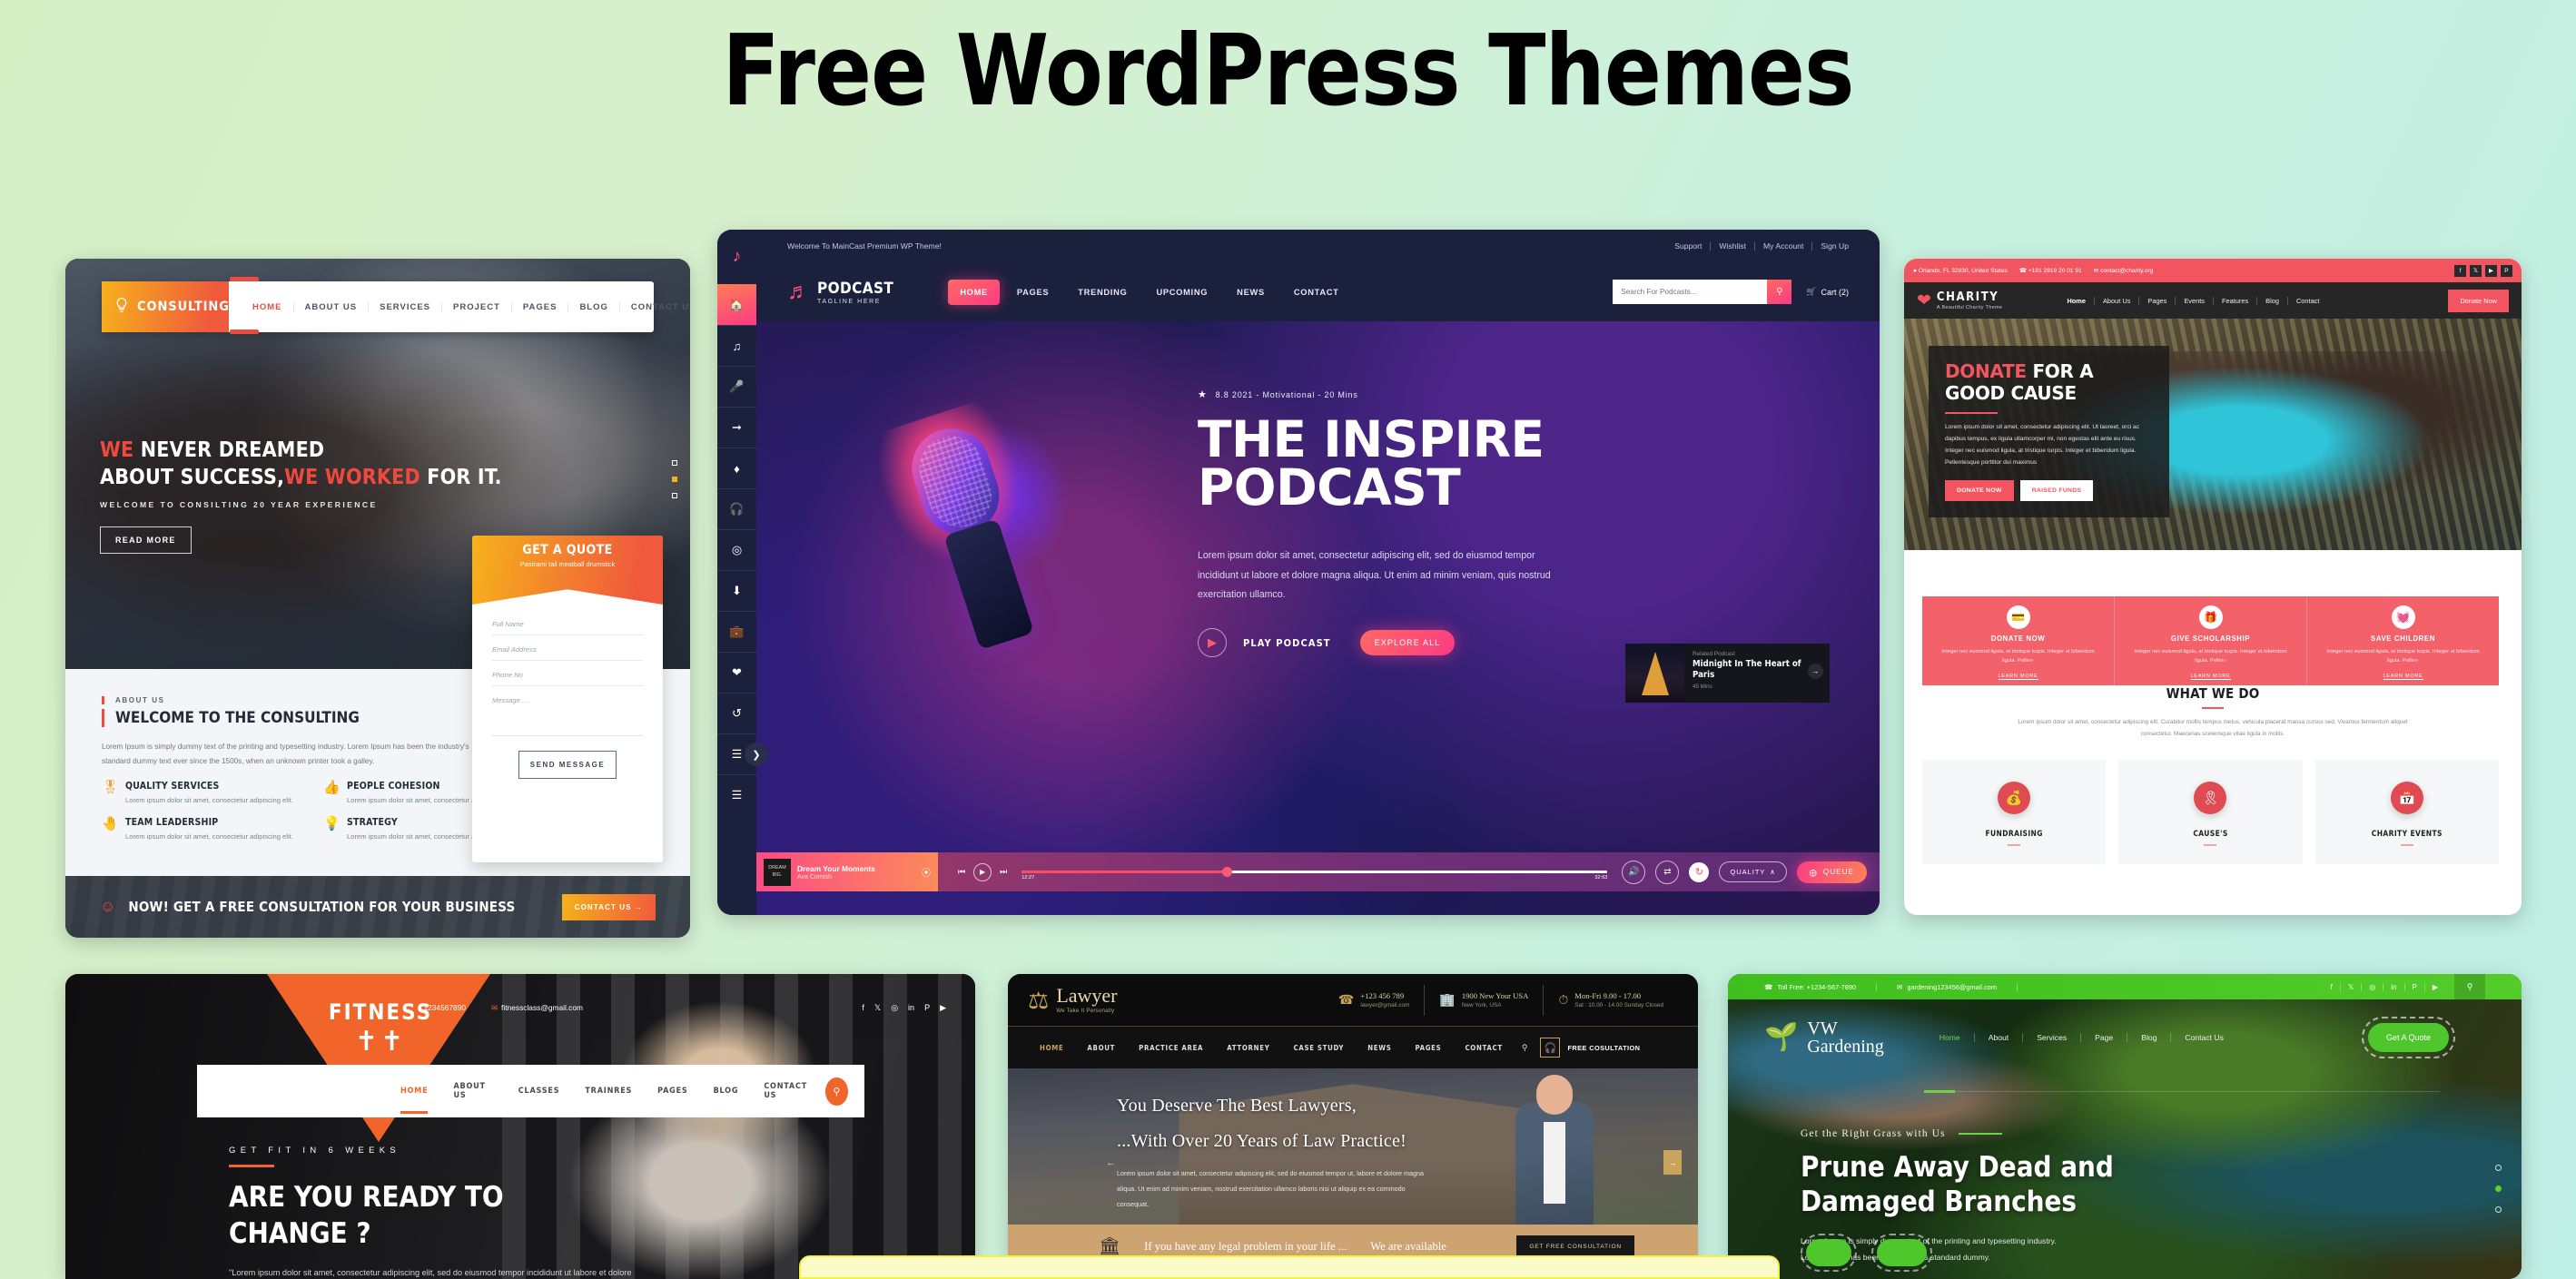 Image resolution: width=2576 pixels, height=1279 pixels. I want to click on garden-menu-about: About, so click(1999, 1037).